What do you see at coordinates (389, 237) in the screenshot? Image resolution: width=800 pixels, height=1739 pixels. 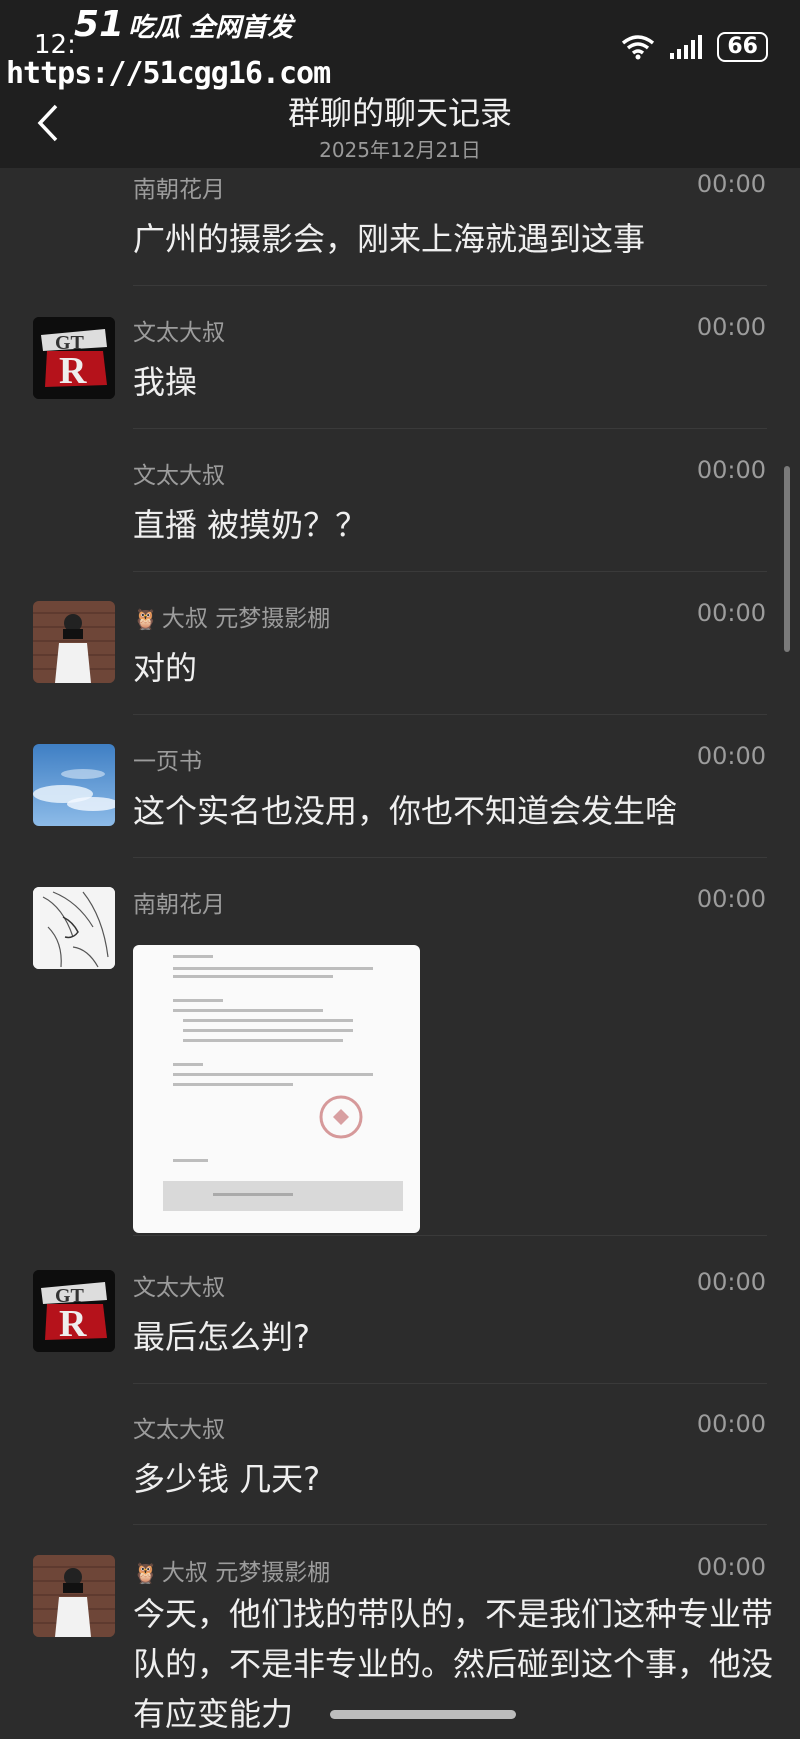 I see `message-text: 广州的摄影会，刚来上海就遇到这事` at bounding box center [389, 237].